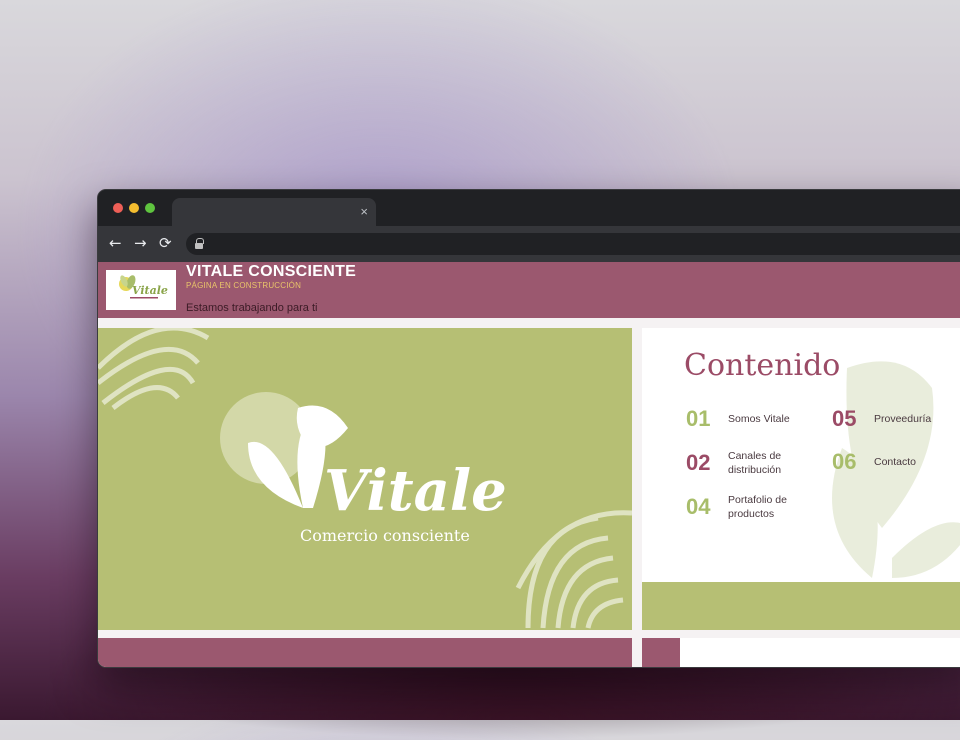 Image resolution: width=960 pixels, height=740 pixels. I want to click on content-title: Contenido, so click(762, 365).